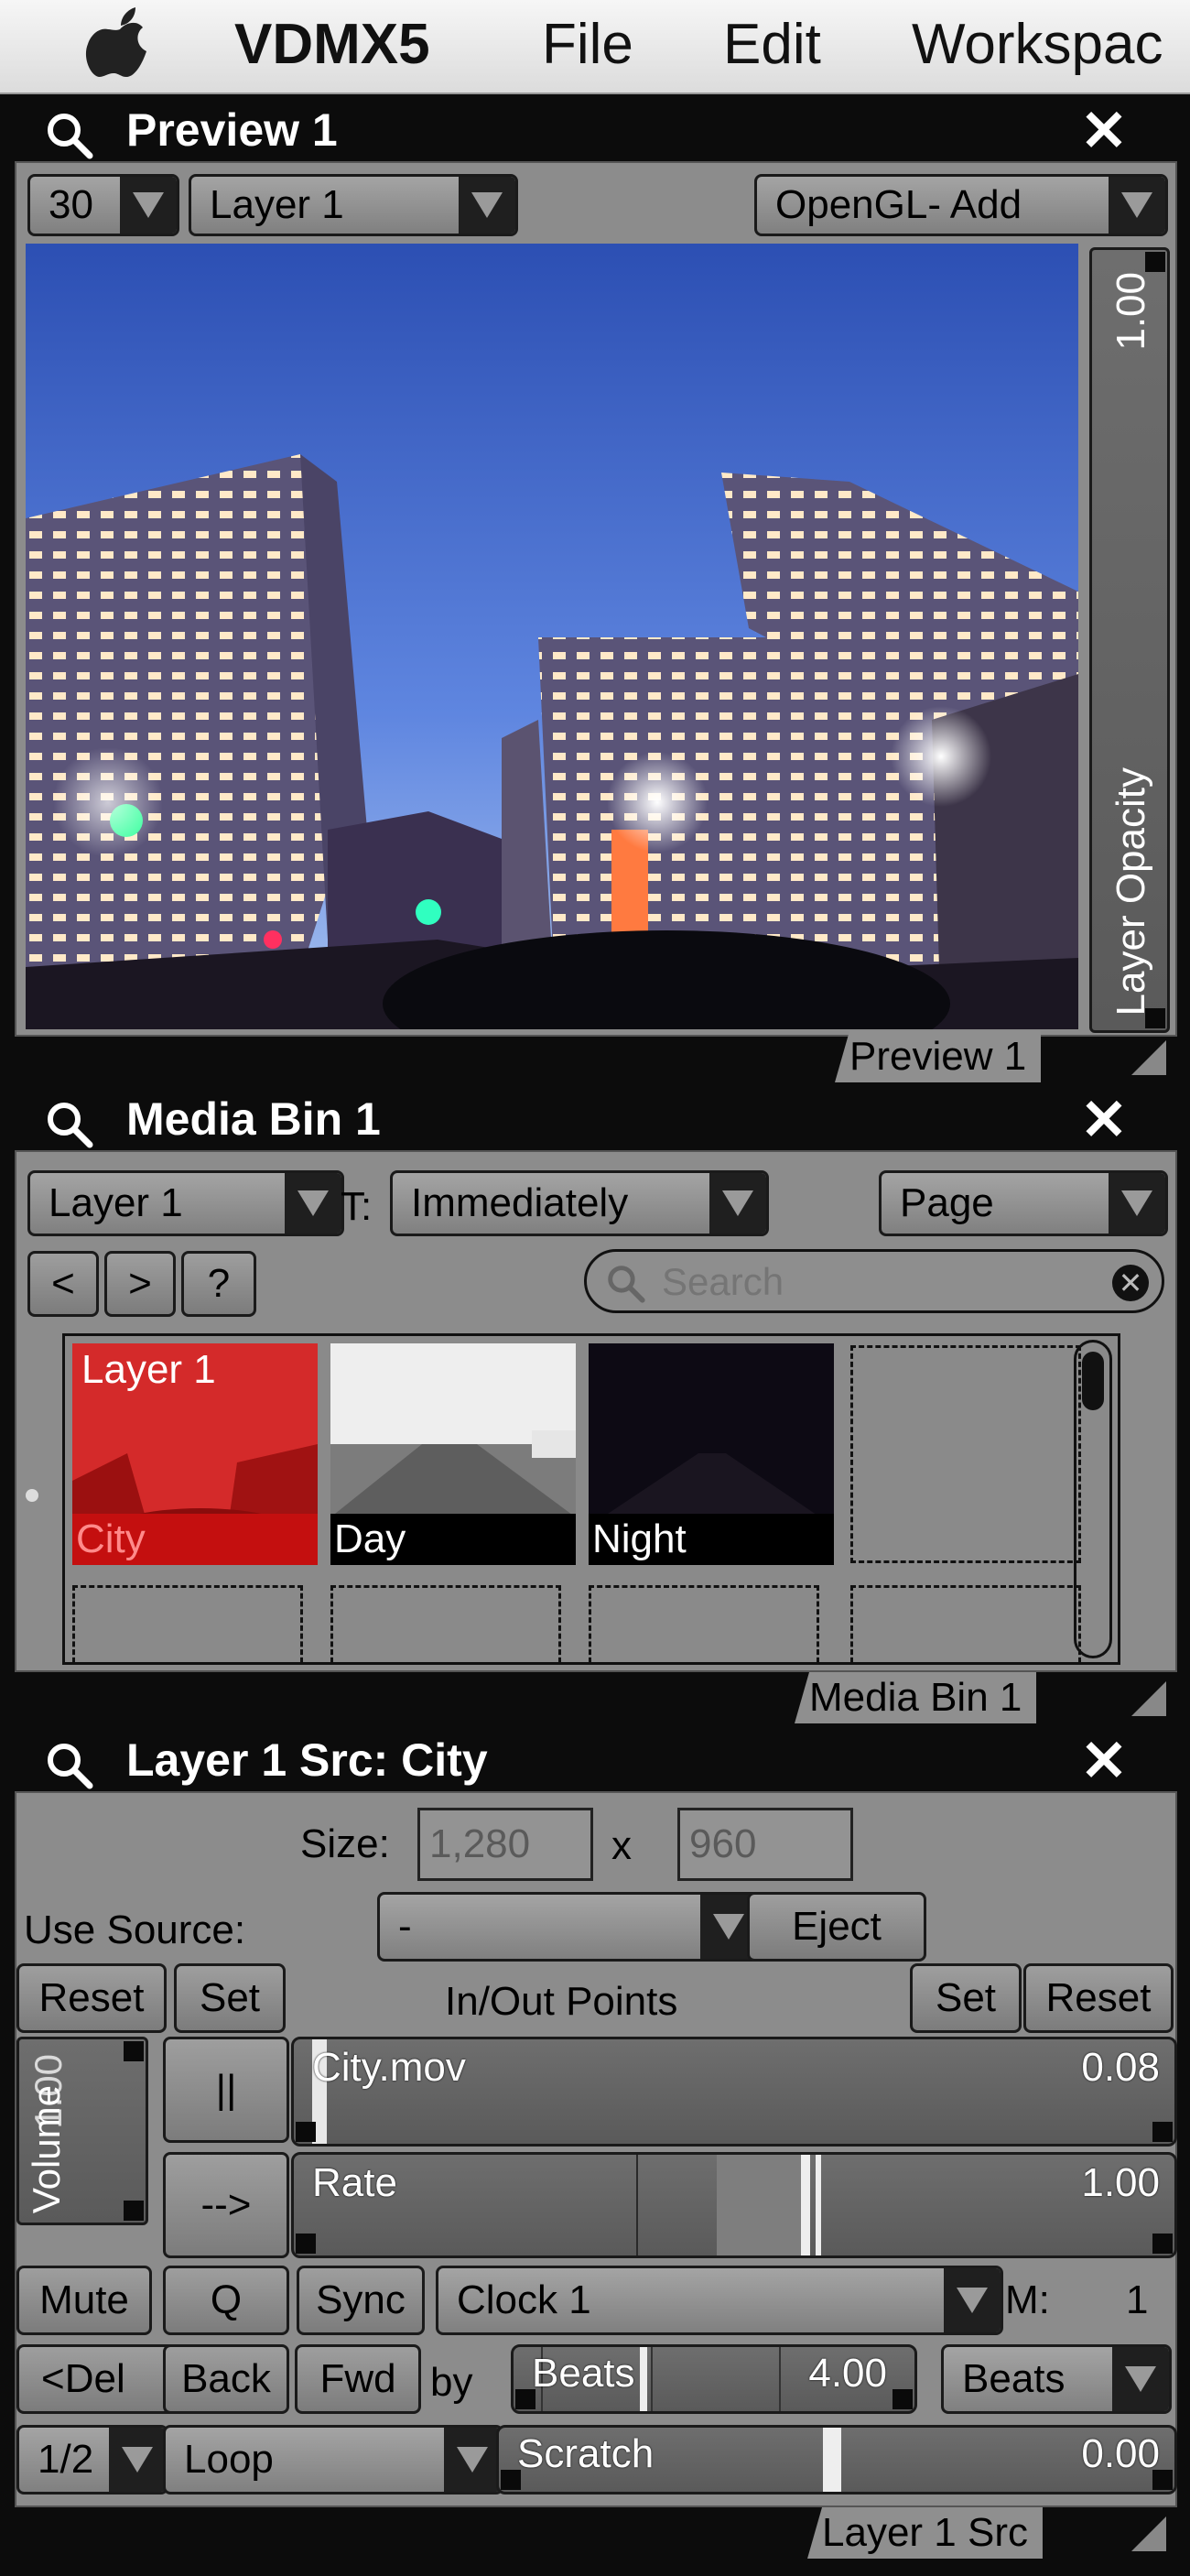  Describe the element at coordinates (711, 1454) in the screenshot. I see `clip-tile-night: Night` at that location.